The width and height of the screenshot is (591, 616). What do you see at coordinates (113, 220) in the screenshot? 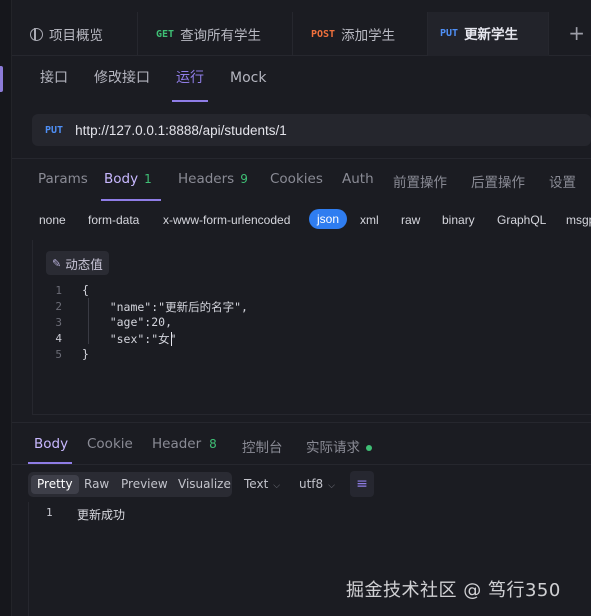
I see `body-type-form-data: form-data` at bounding box center [113, 220].